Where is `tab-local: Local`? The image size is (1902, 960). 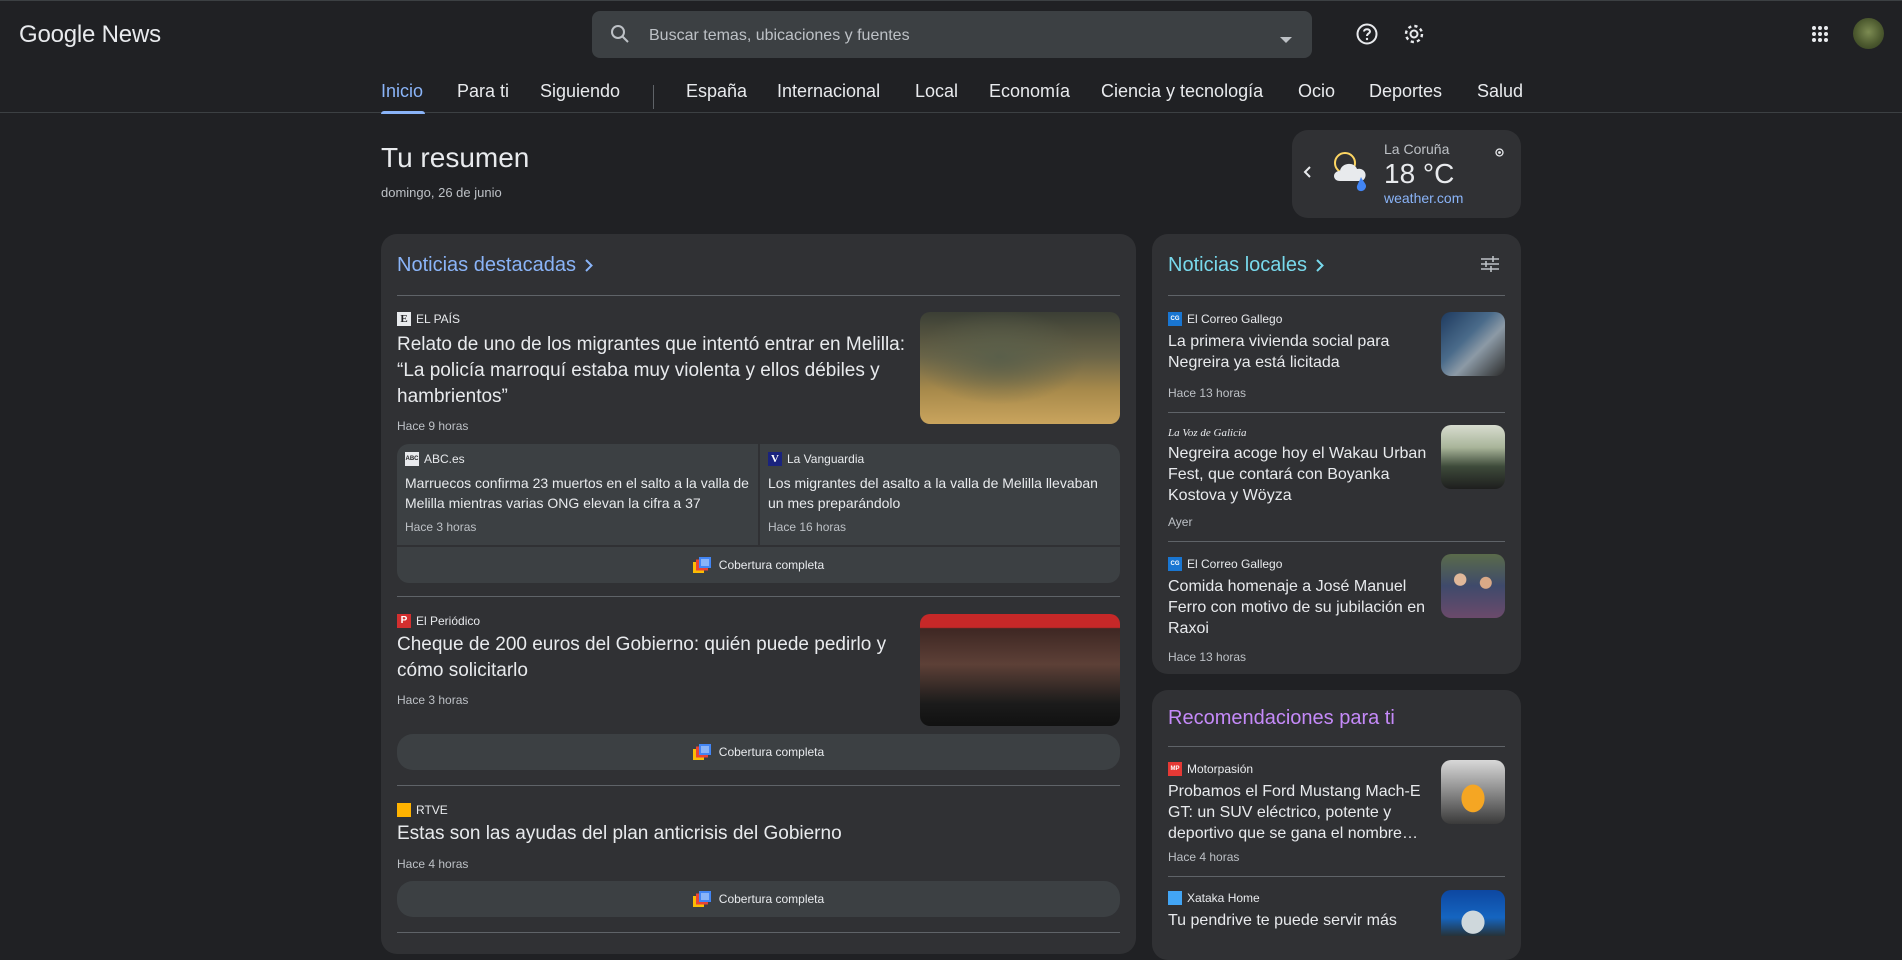 tab-local: Local is located at coordinates (936, 91).